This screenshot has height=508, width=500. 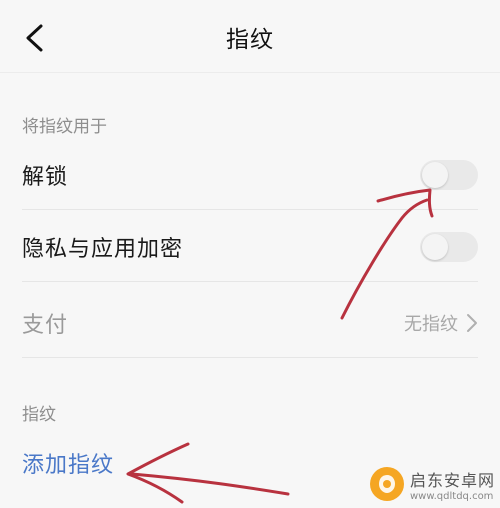 What do you see at coordinates (250, 175) in the screenshot?
I see `row-unlock: 解锁` at bounding box center [250, 175].